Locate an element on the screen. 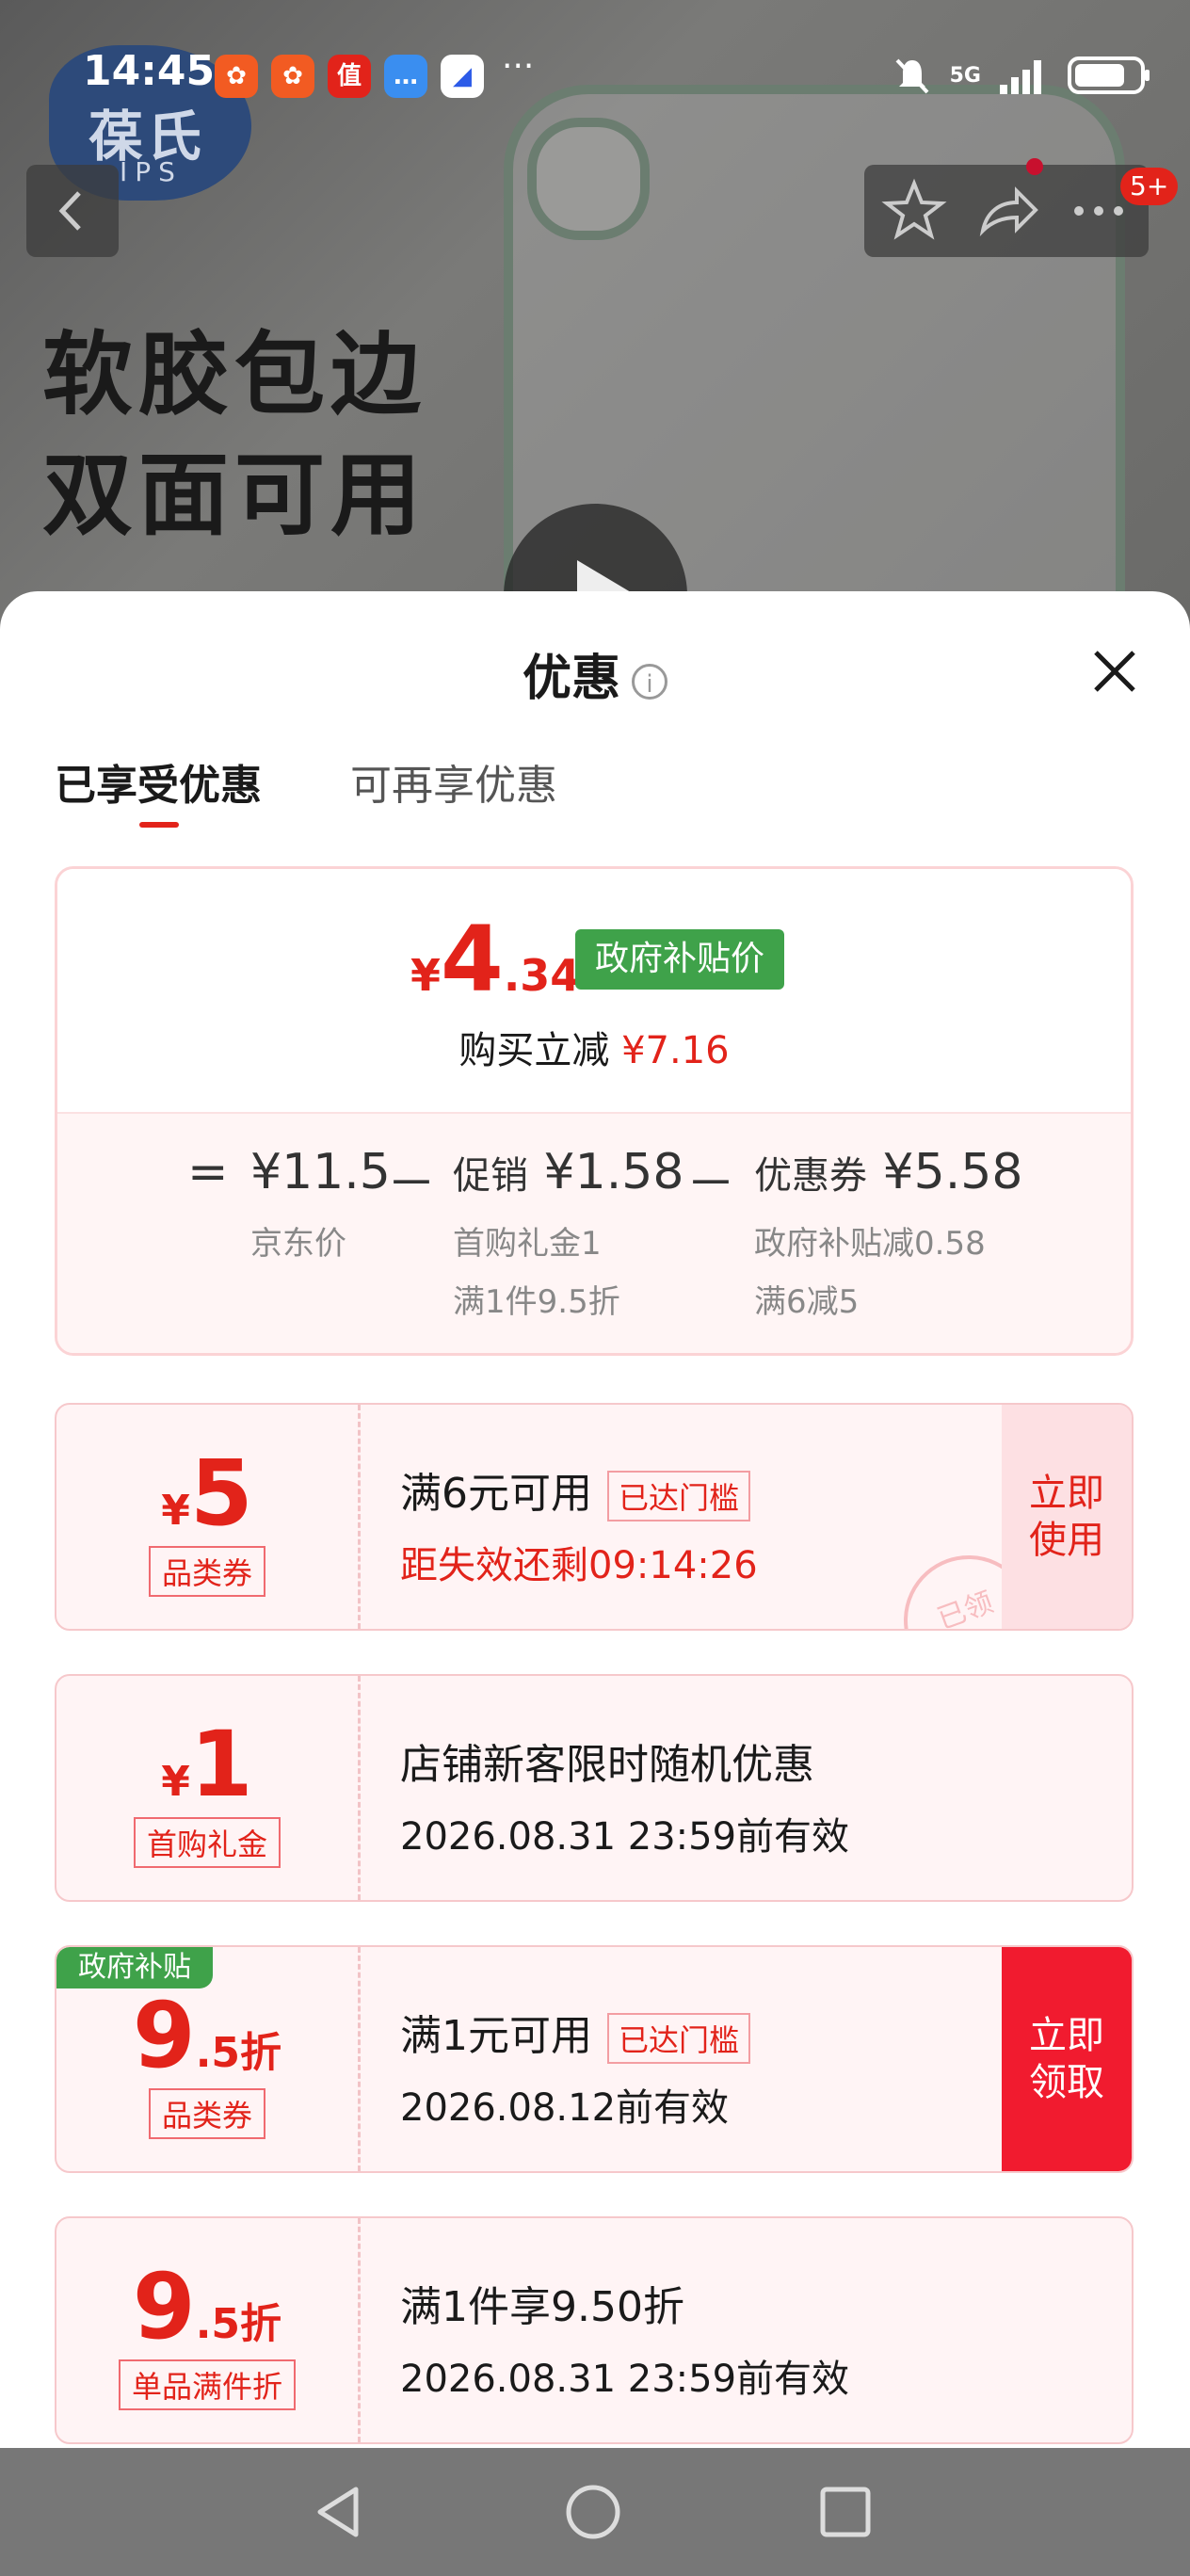  gov-subsidy-tag: 政府补贴价 is located at coordinates (679, 959).